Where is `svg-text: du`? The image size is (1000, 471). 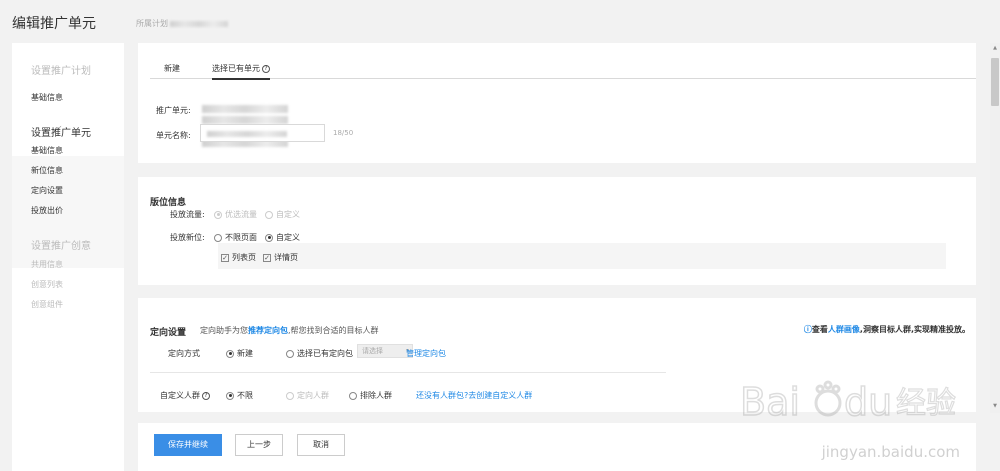 svg-text: du is located at coordinates (868, 402).